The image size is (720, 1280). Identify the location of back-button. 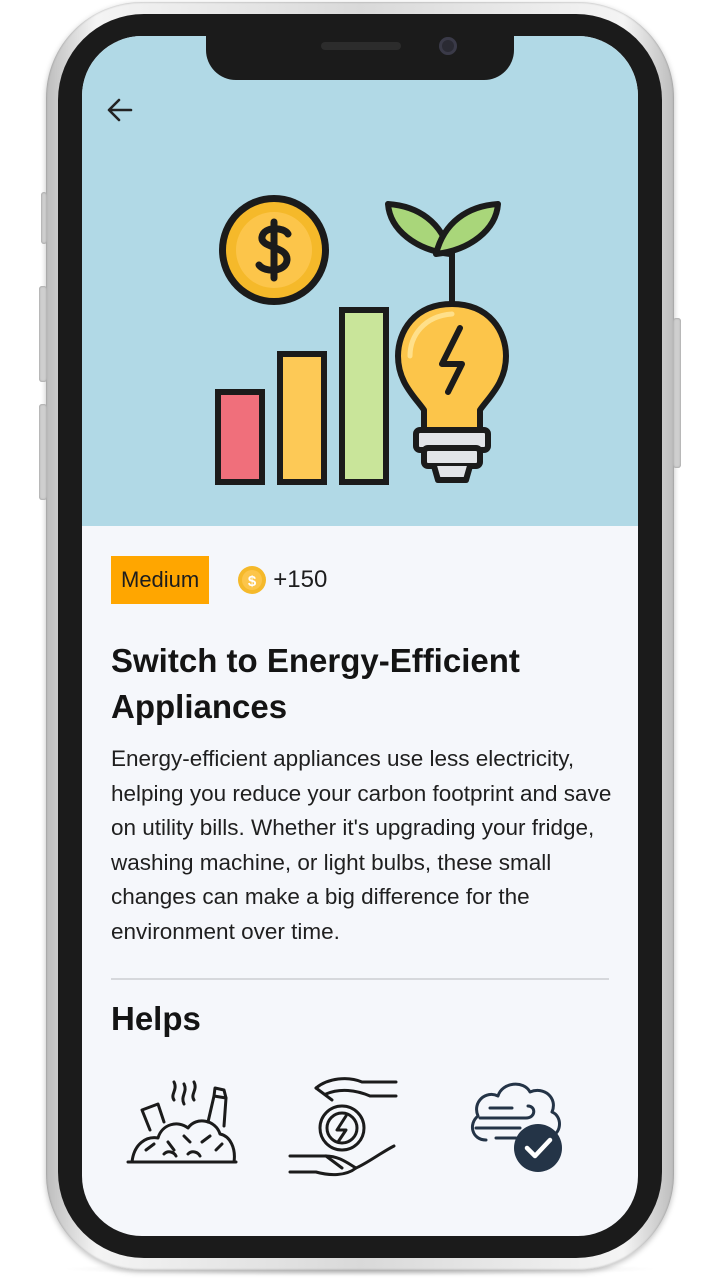
(120, 110).